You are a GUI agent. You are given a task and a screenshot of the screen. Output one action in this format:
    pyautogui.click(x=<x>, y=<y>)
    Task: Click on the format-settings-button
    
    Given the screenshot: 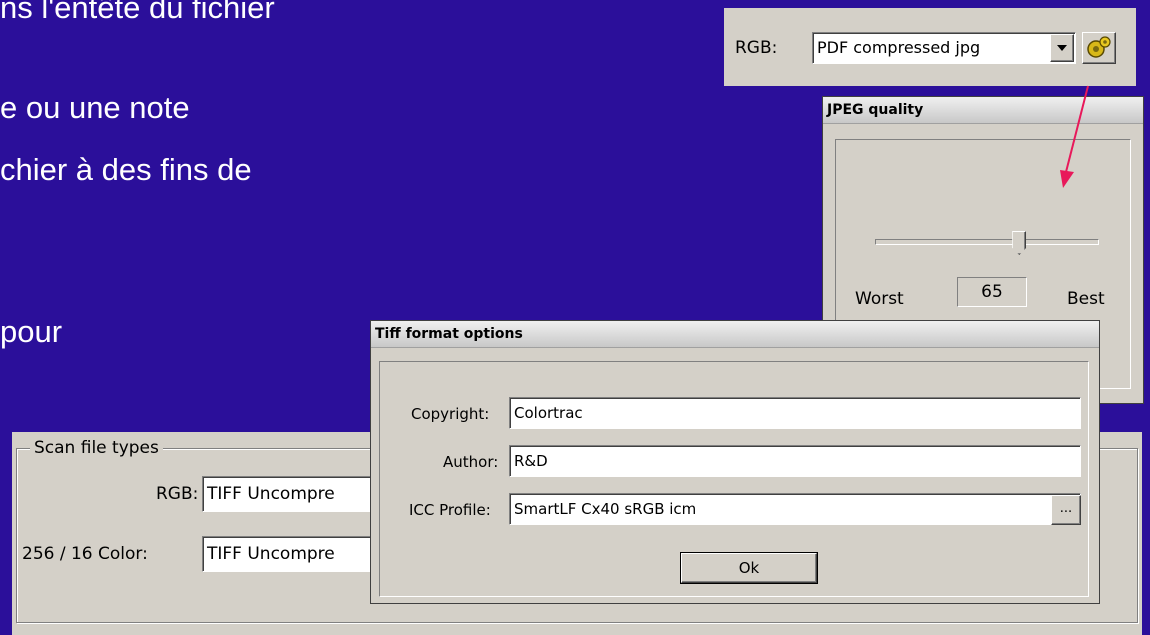 What is the action you would take?
    pyautogui.click(x=1099, y=48)
    